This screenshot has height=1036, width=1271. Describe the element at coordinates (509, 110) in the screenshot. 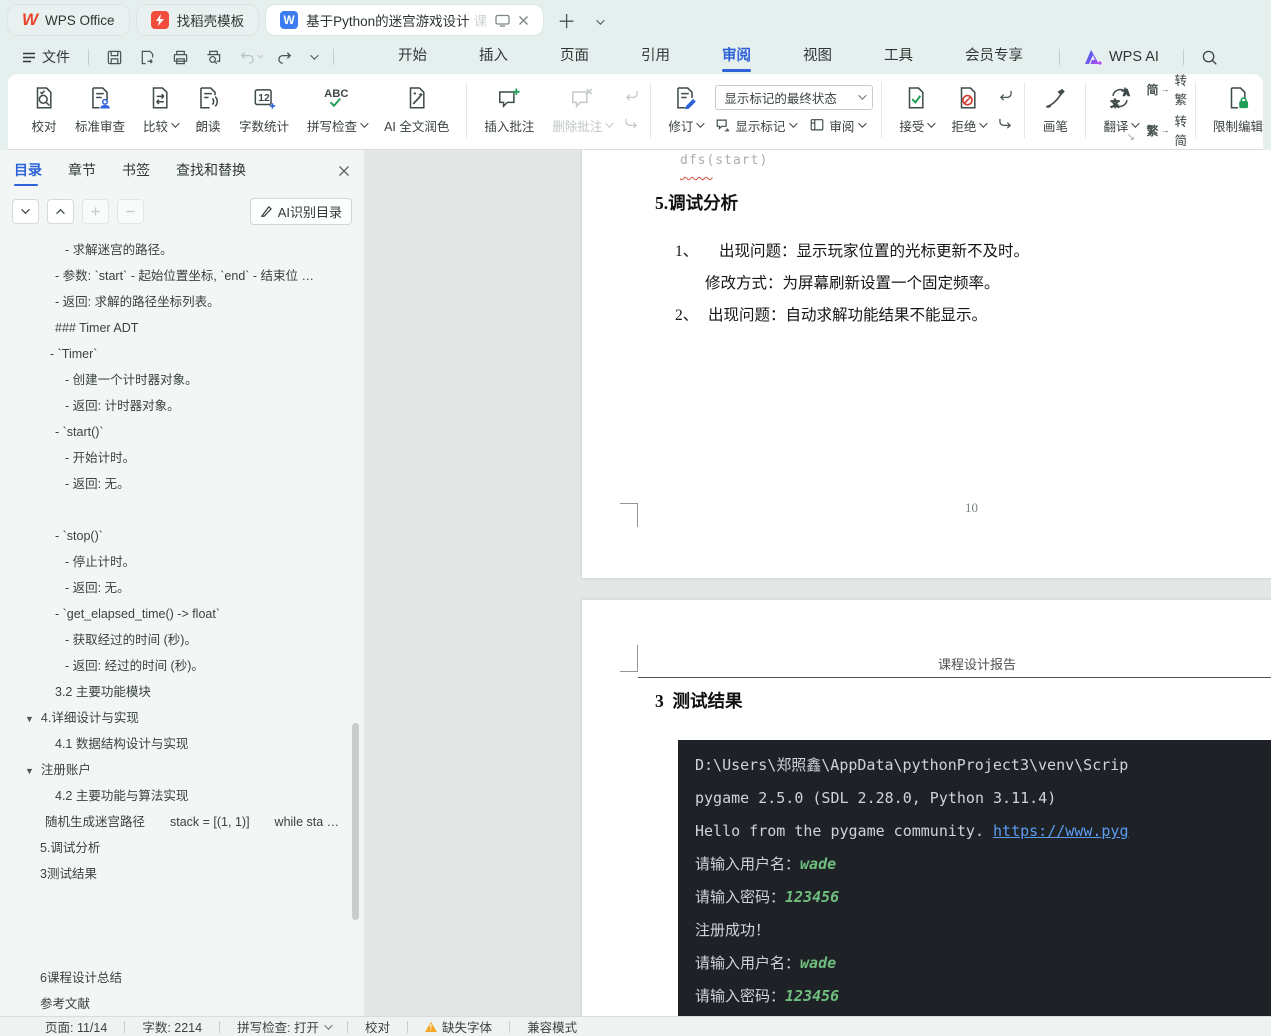

I see `insert-comment-button: 插入批注` at that location.